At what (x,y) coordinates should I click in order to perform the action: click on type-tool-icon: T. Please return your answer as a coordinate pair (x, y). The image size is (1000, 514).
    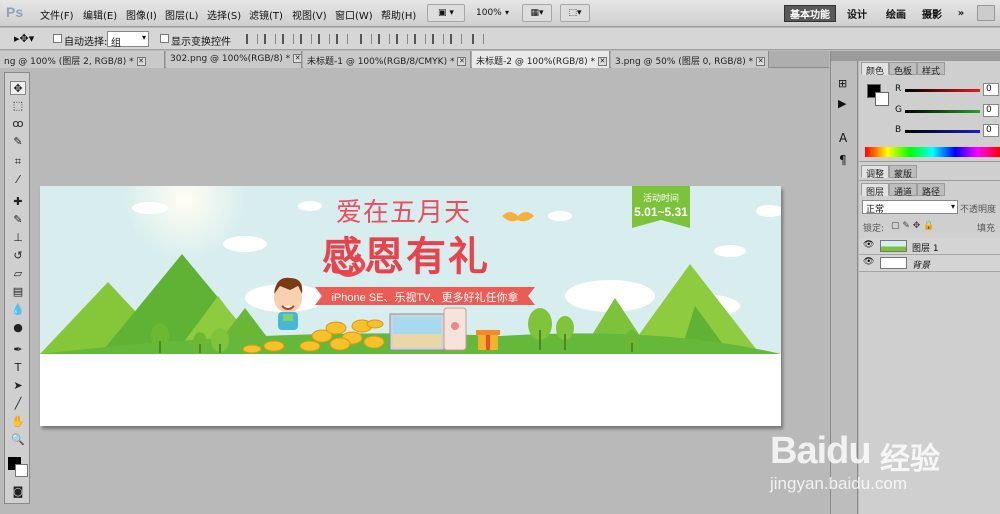
    Looking at the image, I should click on (18, 368).